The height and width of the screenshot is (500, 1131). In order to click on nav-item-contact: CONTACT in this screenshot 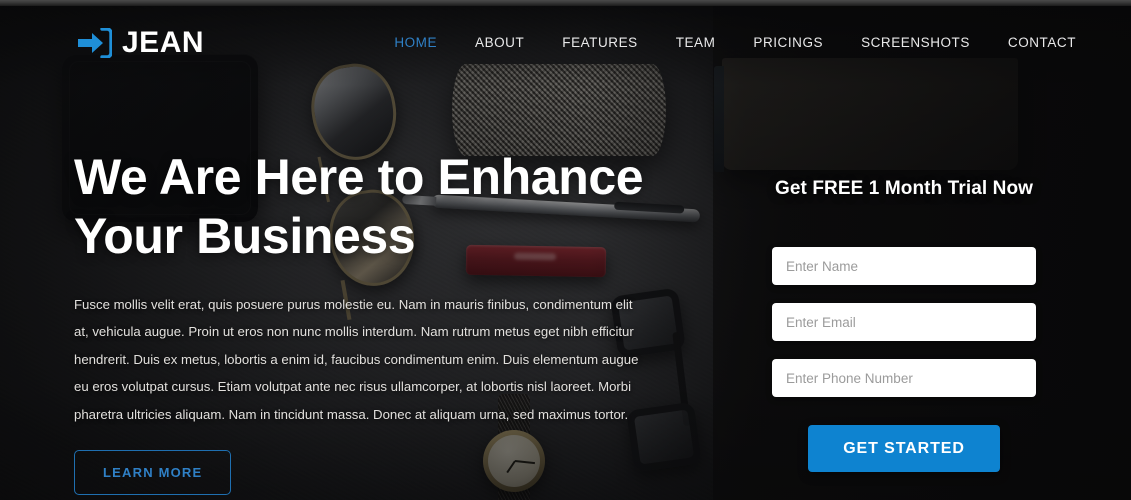, I will do `click(1042, 43)`.